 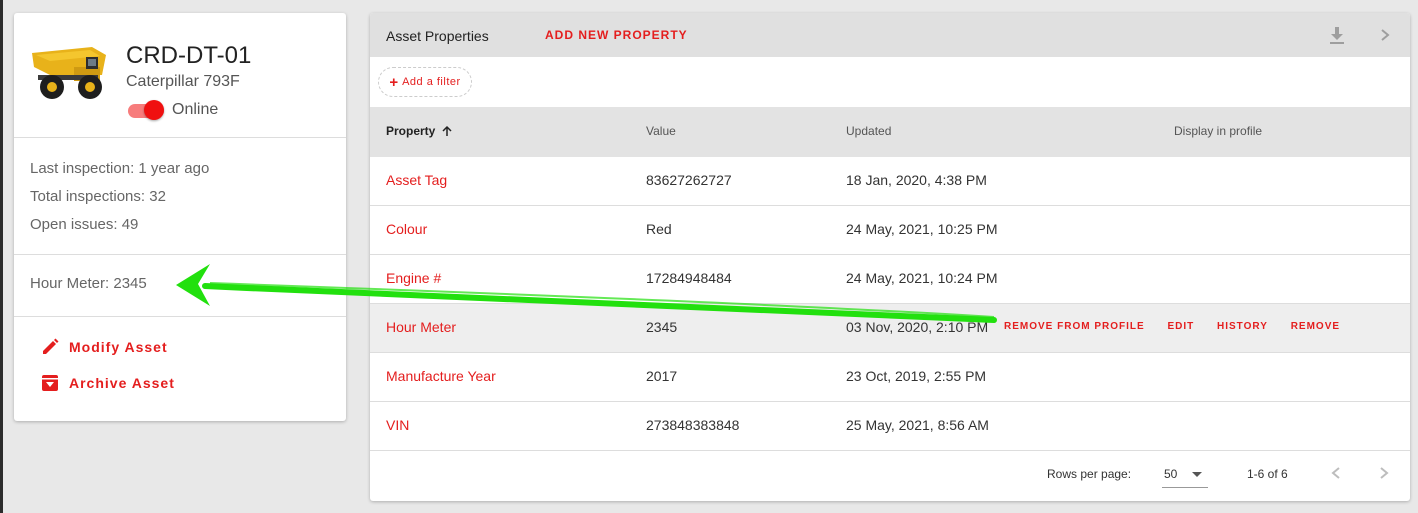 I want to click on plus-icon: +, so click(x=394, y=82).